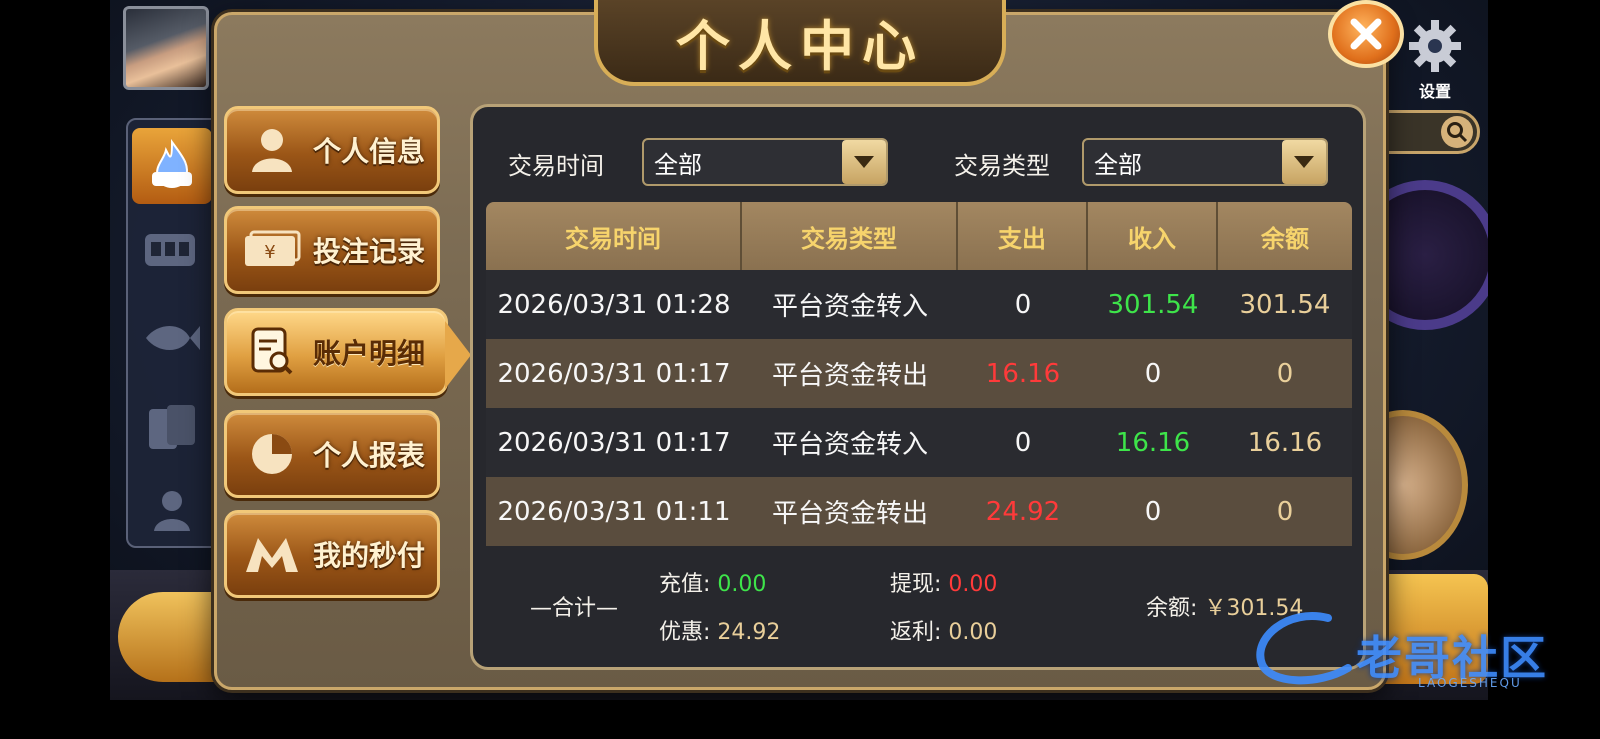 Image resolution: width=1600 pixels, height=739 pixels. Describe the element at coordinates (1153, 304) in the screenshot. I see `cell-income: 301.54` at that location.